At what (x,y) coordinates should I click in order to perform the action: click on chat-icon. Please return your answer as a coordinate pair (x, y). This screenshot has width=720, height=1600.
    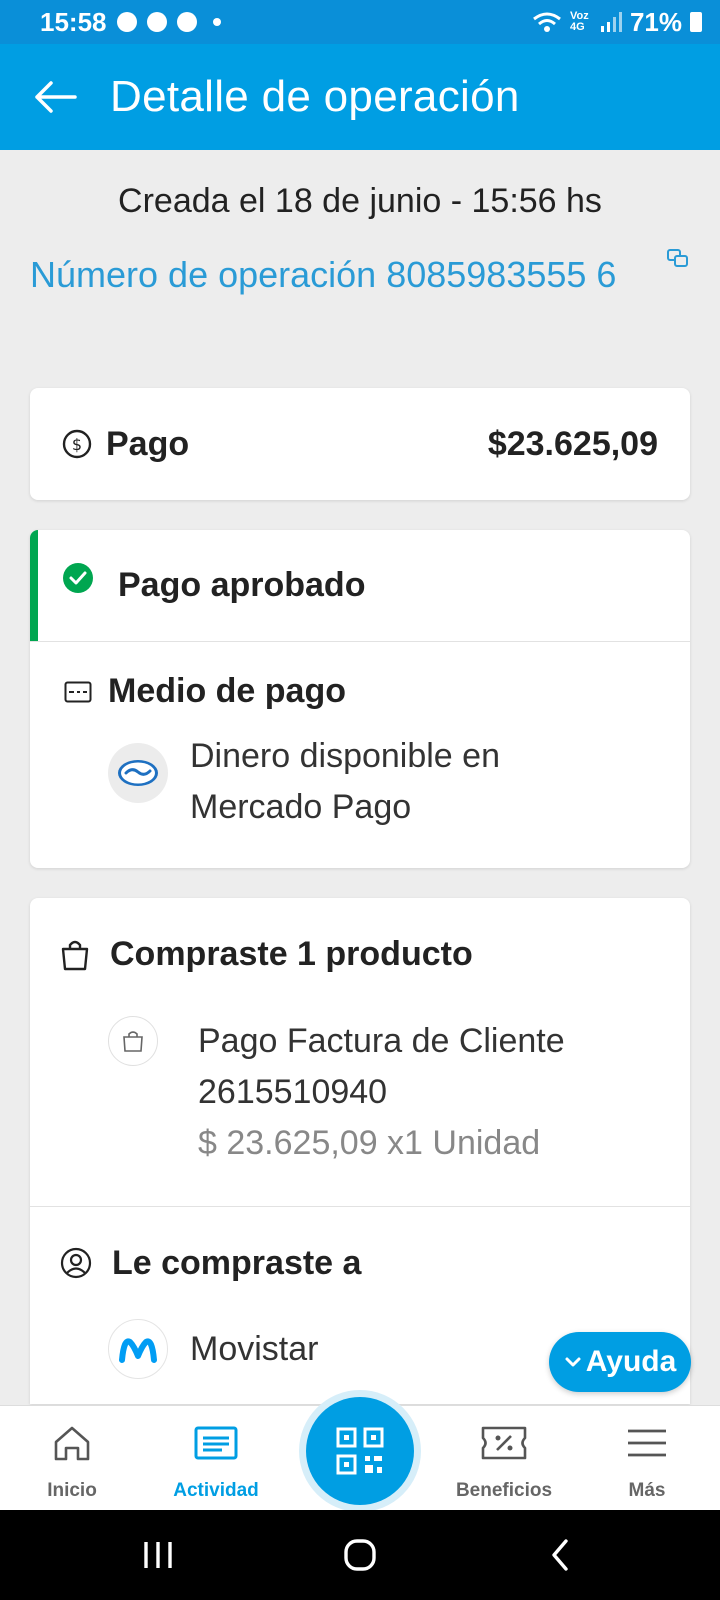
    Looking at the image, I should click on (126, 22).